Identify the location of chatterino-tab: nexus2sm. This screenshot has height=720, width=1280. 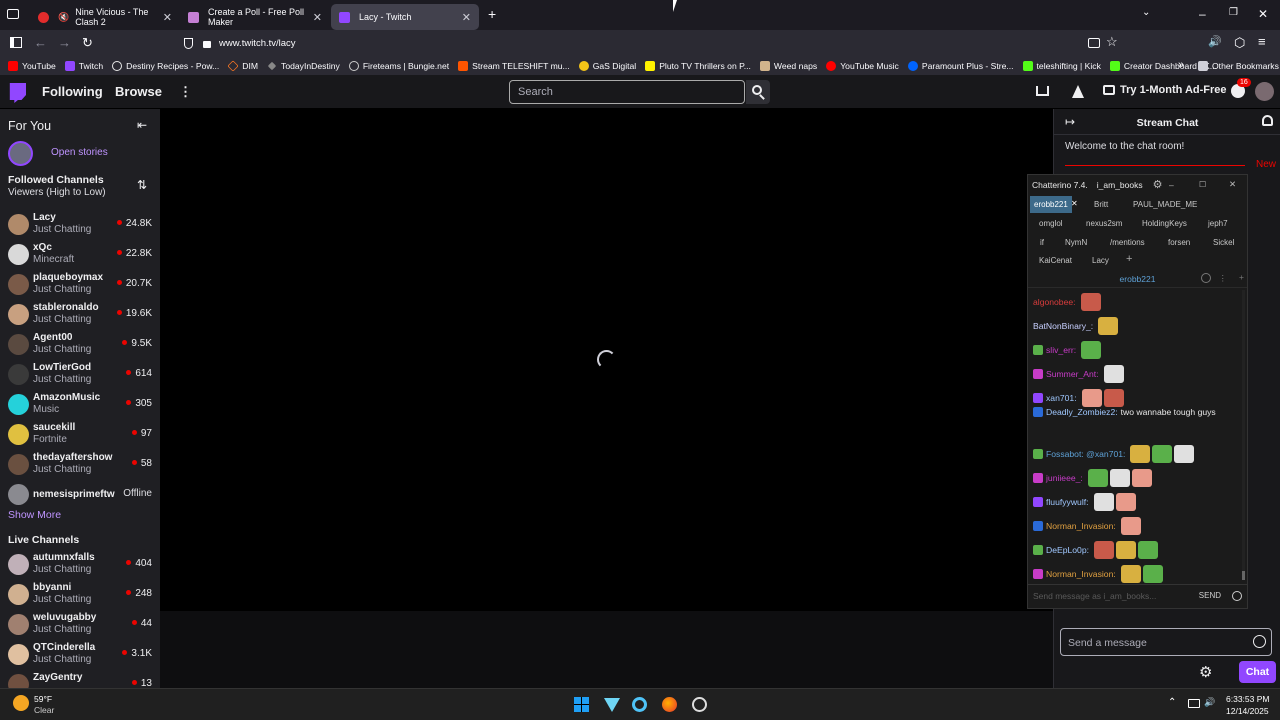
(1104, 223).